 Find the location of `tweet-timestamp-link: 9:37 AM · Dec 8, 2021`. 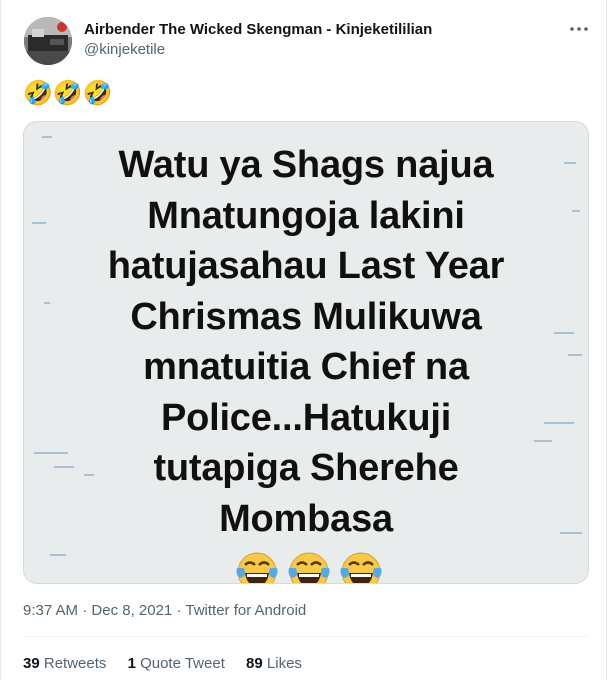

tweet-timestamp-link: 9:37 AM · Dec 8, 2021 is located at coordinates (97, 610).